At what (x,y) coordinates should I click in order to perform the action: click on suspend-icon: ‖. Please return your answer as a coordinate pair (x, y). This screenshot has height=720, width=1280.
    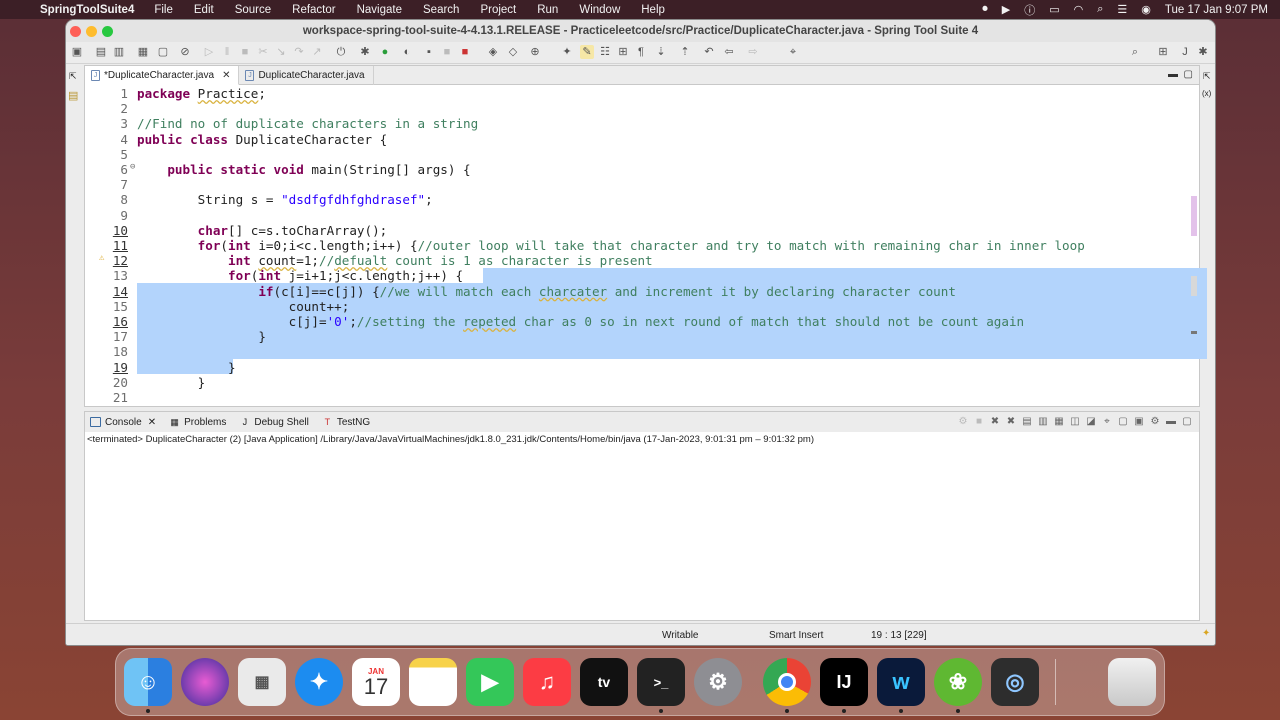
    Looking at the image, I should click on (227, 52).